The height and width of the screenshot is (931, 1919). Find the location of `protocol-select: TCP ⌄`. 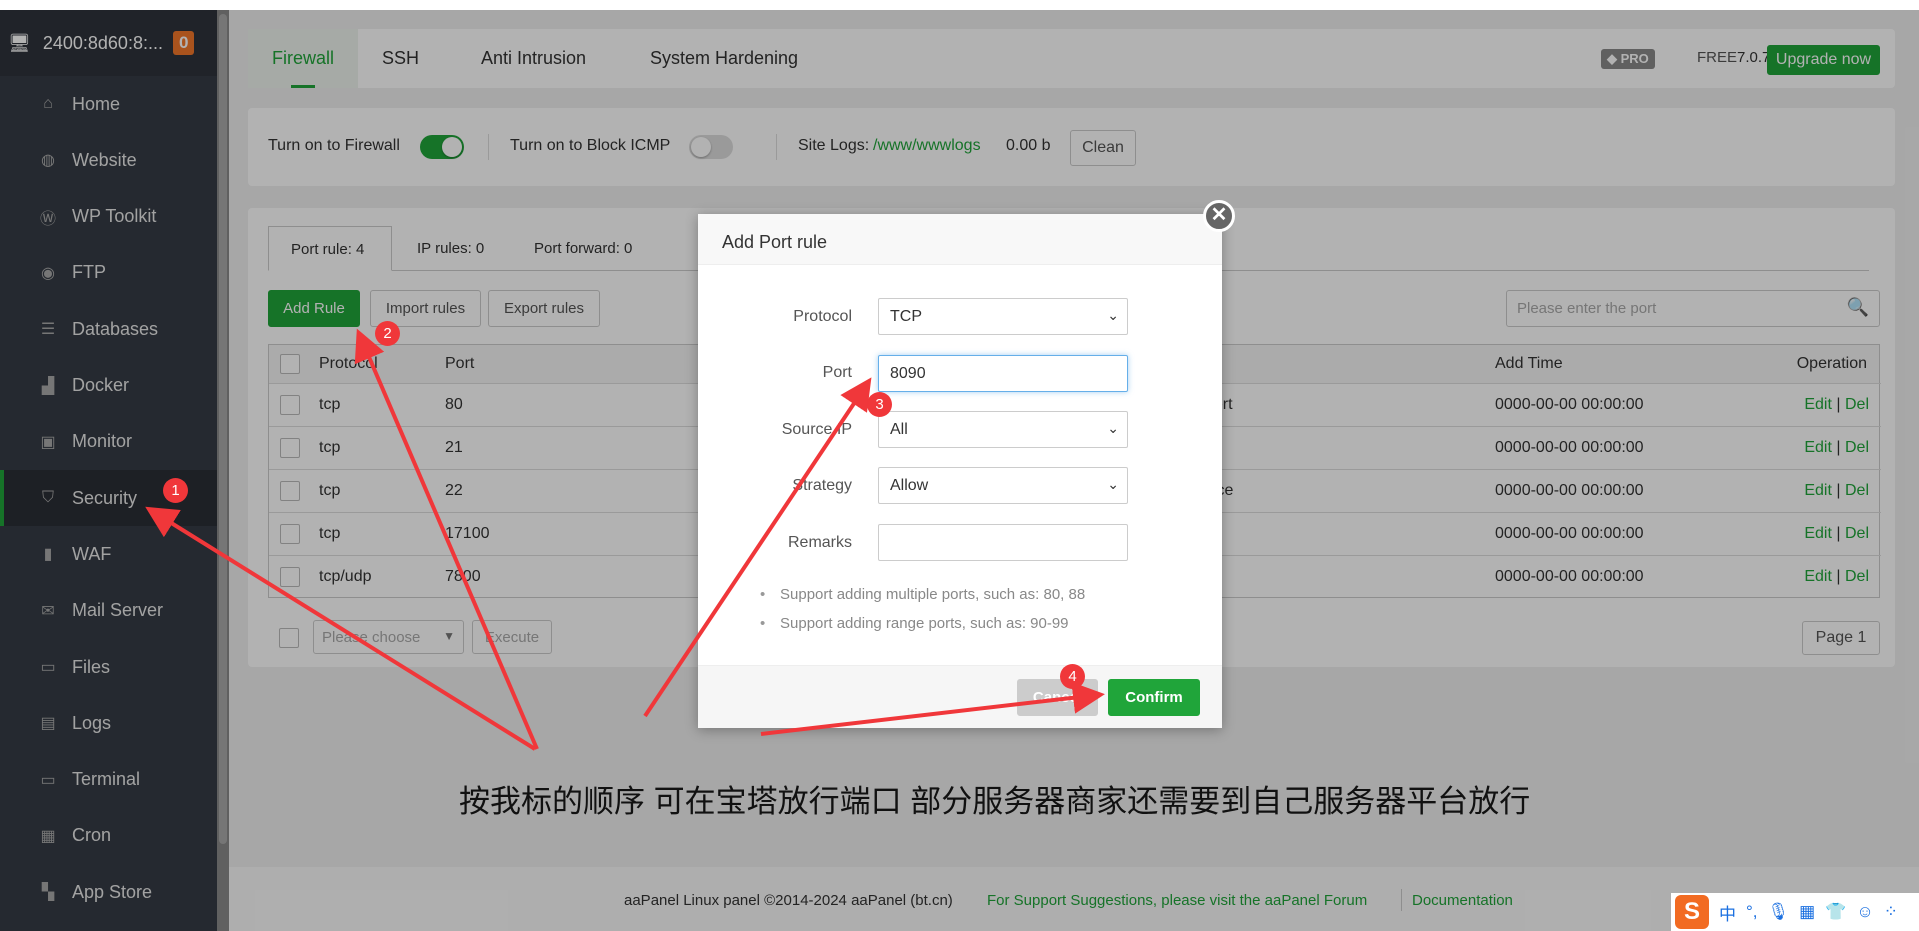

protocol-select: TCP ⌄ is located at coordinates (1003, 316).